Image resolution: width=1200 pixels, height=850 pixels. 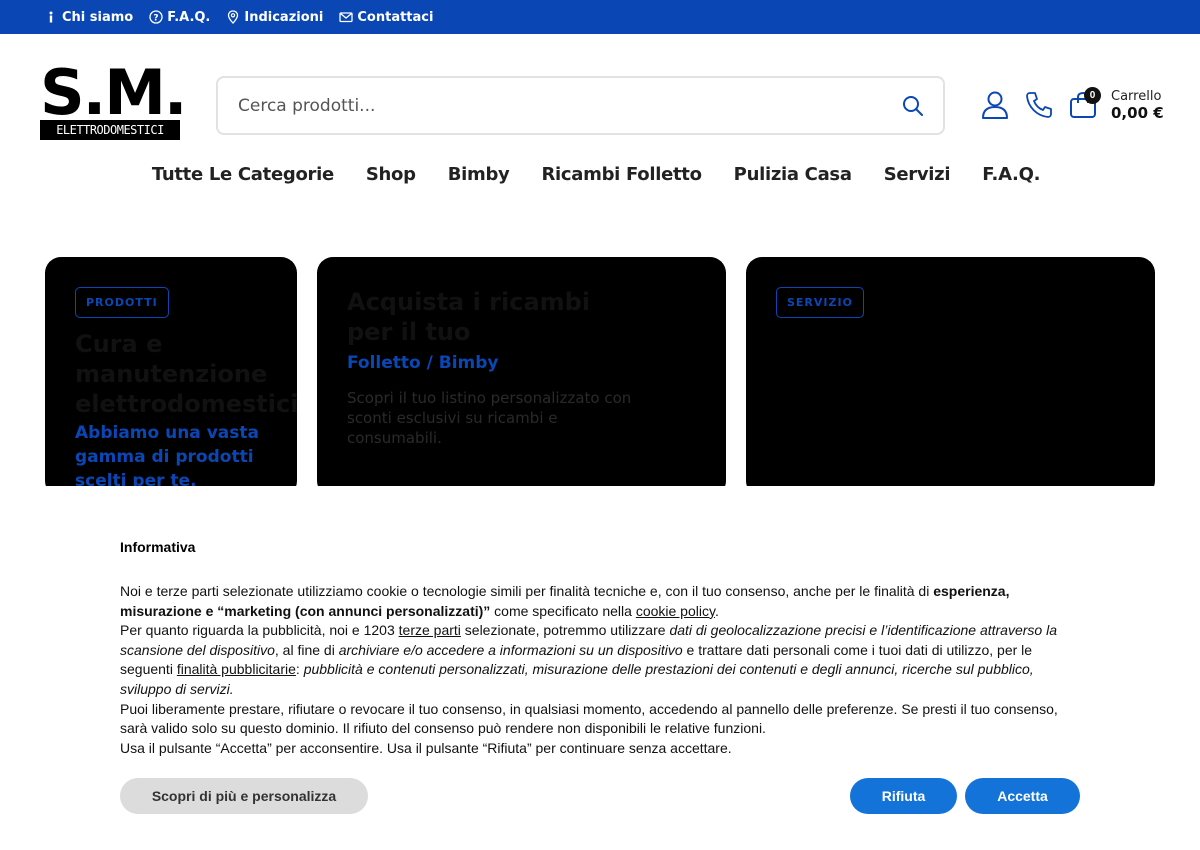 I want to click on search-icon, so click(x=913, y=106).